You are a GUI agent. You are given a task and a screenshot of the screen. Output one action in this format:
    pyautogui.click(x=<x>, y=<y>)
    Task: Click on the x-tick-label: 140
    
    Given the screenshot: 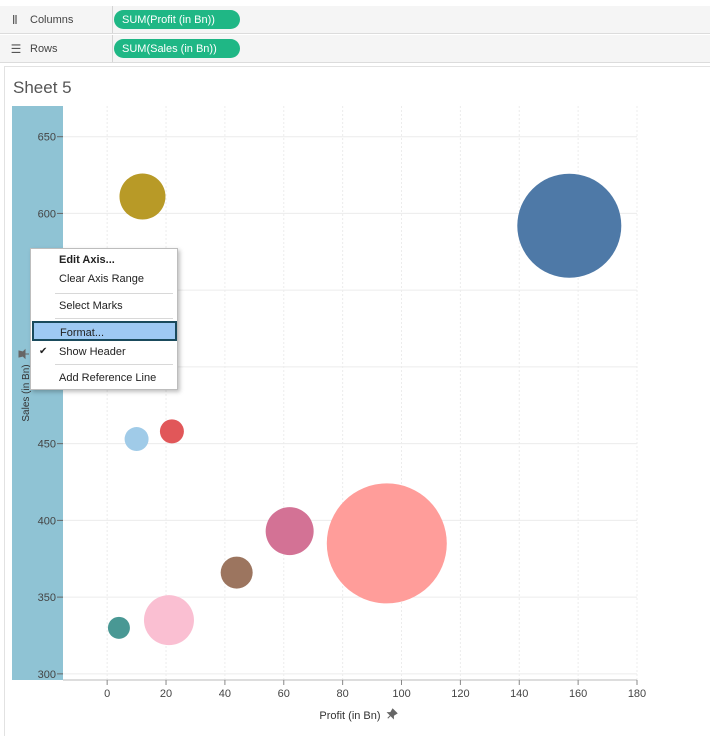 What is the action you would take?
    pyautogui.click(x=519, y=694)
    